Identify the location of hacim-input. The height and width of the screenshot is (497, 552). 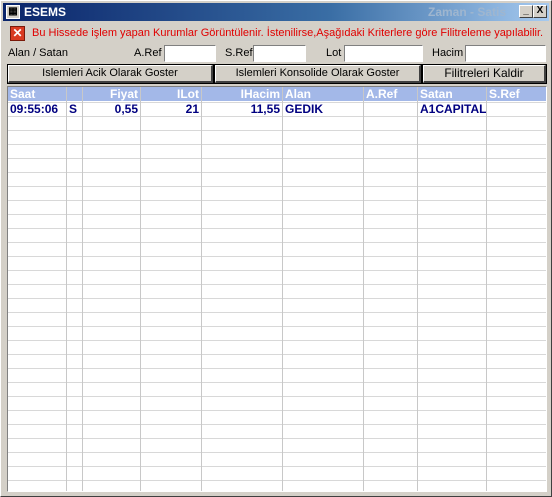
(505, 53).